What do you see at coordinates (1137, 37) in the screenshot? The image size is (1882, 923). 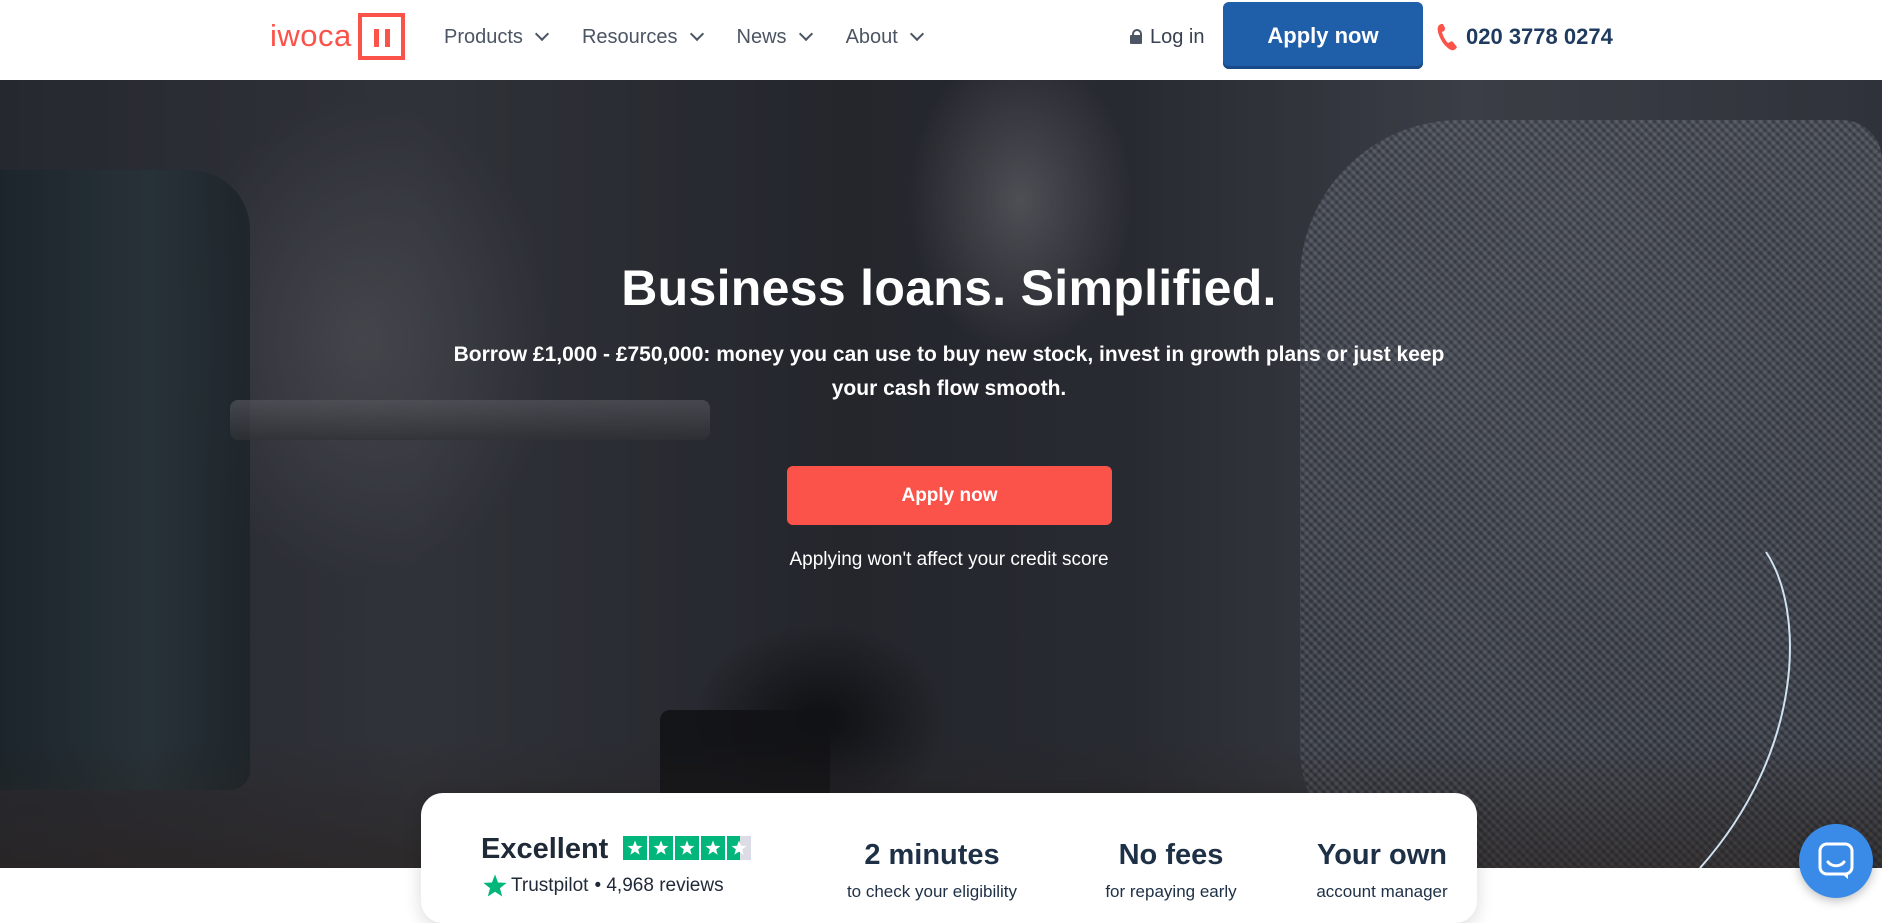 I see `lock-icon` at bounding box center [1137, 37].